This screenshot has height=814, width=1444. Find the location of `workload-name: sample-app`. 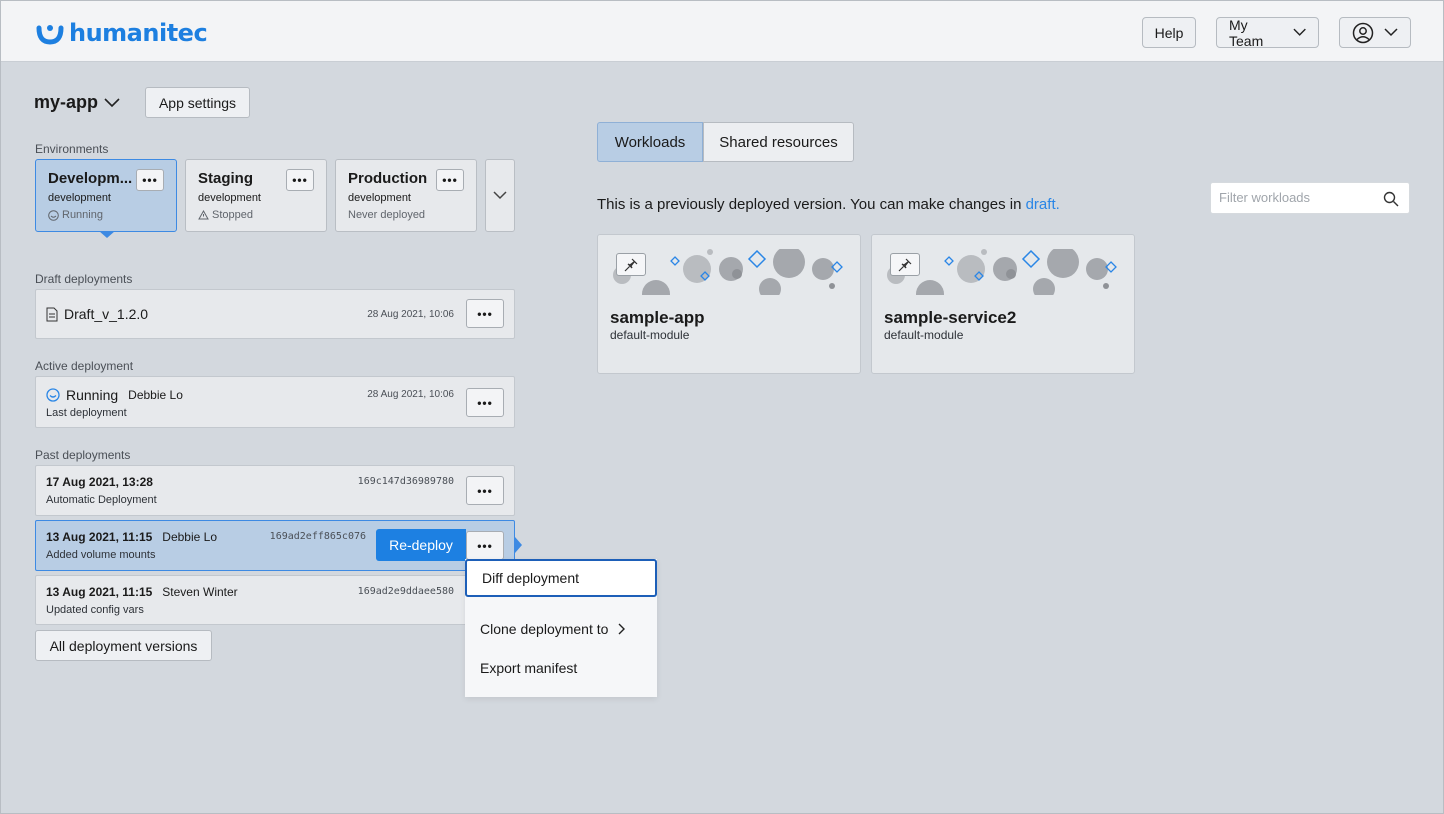

workload-name: sample-app is located at coordinates (657, 317).